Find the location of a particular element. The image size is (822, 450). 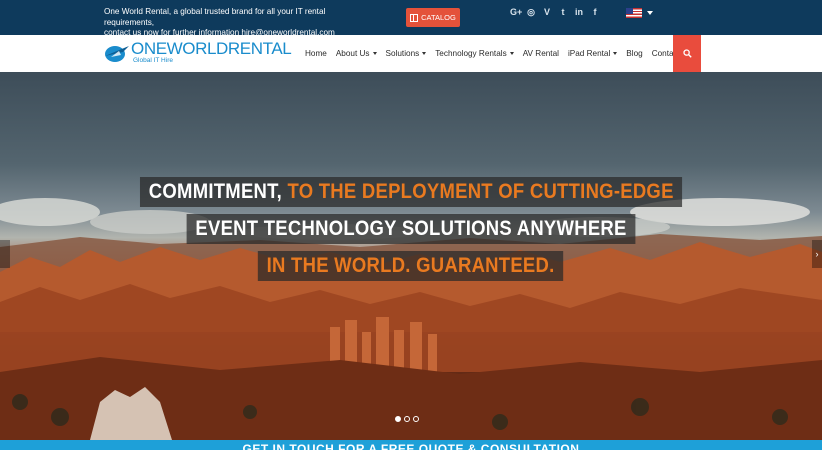

nav-item-home: Home is located at coordinates (316, 53).